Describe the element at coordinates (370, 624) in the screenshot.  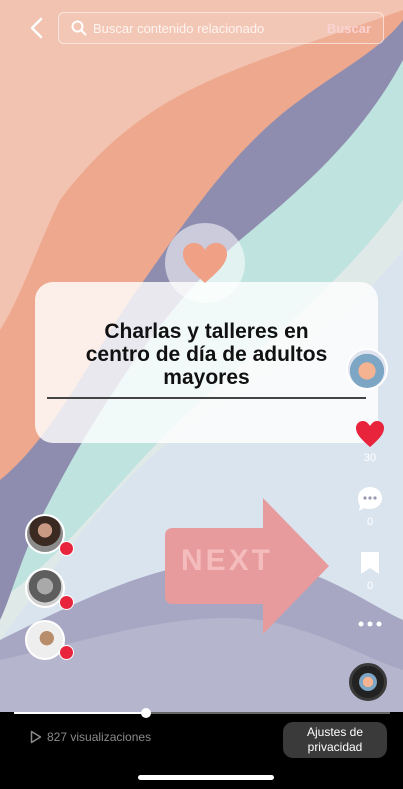
I see `more-icon` at that location.